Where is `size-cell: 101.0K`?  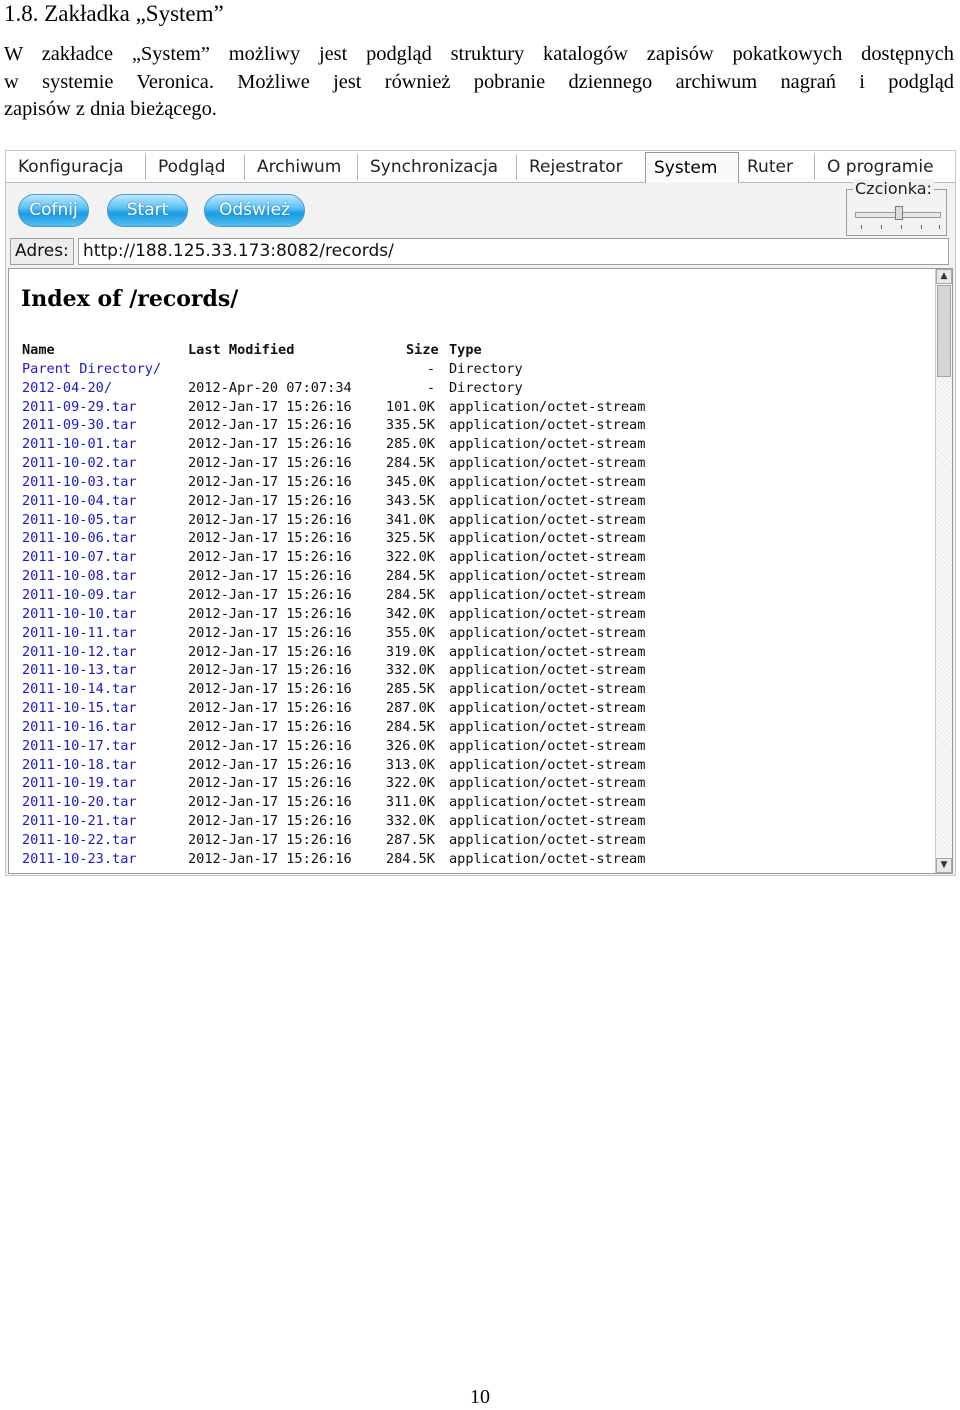
size-cell: 101.0K is located at coordinates (410, 406).